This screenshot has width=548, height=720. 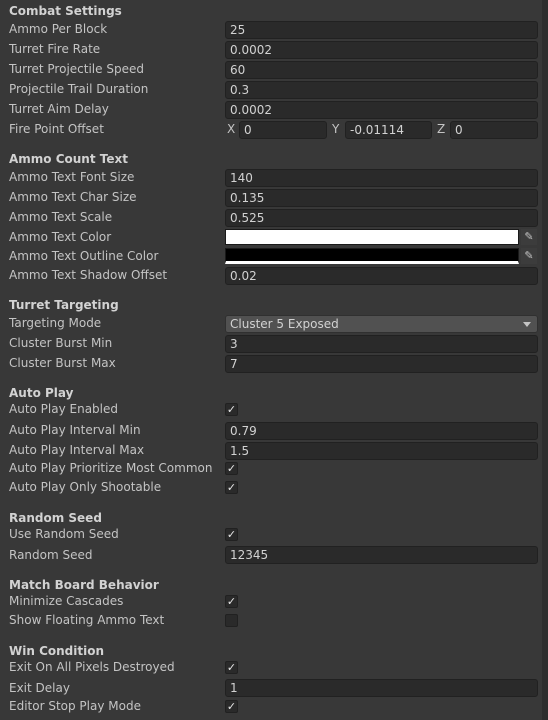 What do you see at coordinates (231, 534) in the screenshot?
I see `use-random-seed-checkbox: ✓` at bounding box center [231, 534].